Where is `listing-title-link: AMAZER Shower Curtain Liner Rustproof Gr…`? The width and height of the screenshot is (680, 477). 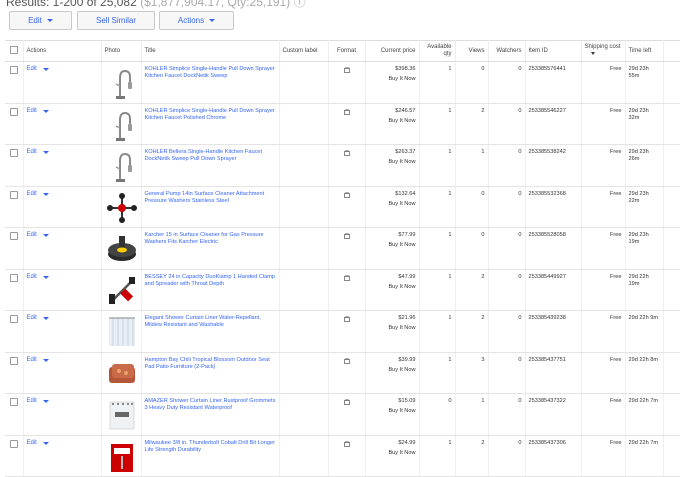 listing-title-link: AMAZER Shower Curtain Liner Rustproof Gr… is located at coordinates (210, 404).